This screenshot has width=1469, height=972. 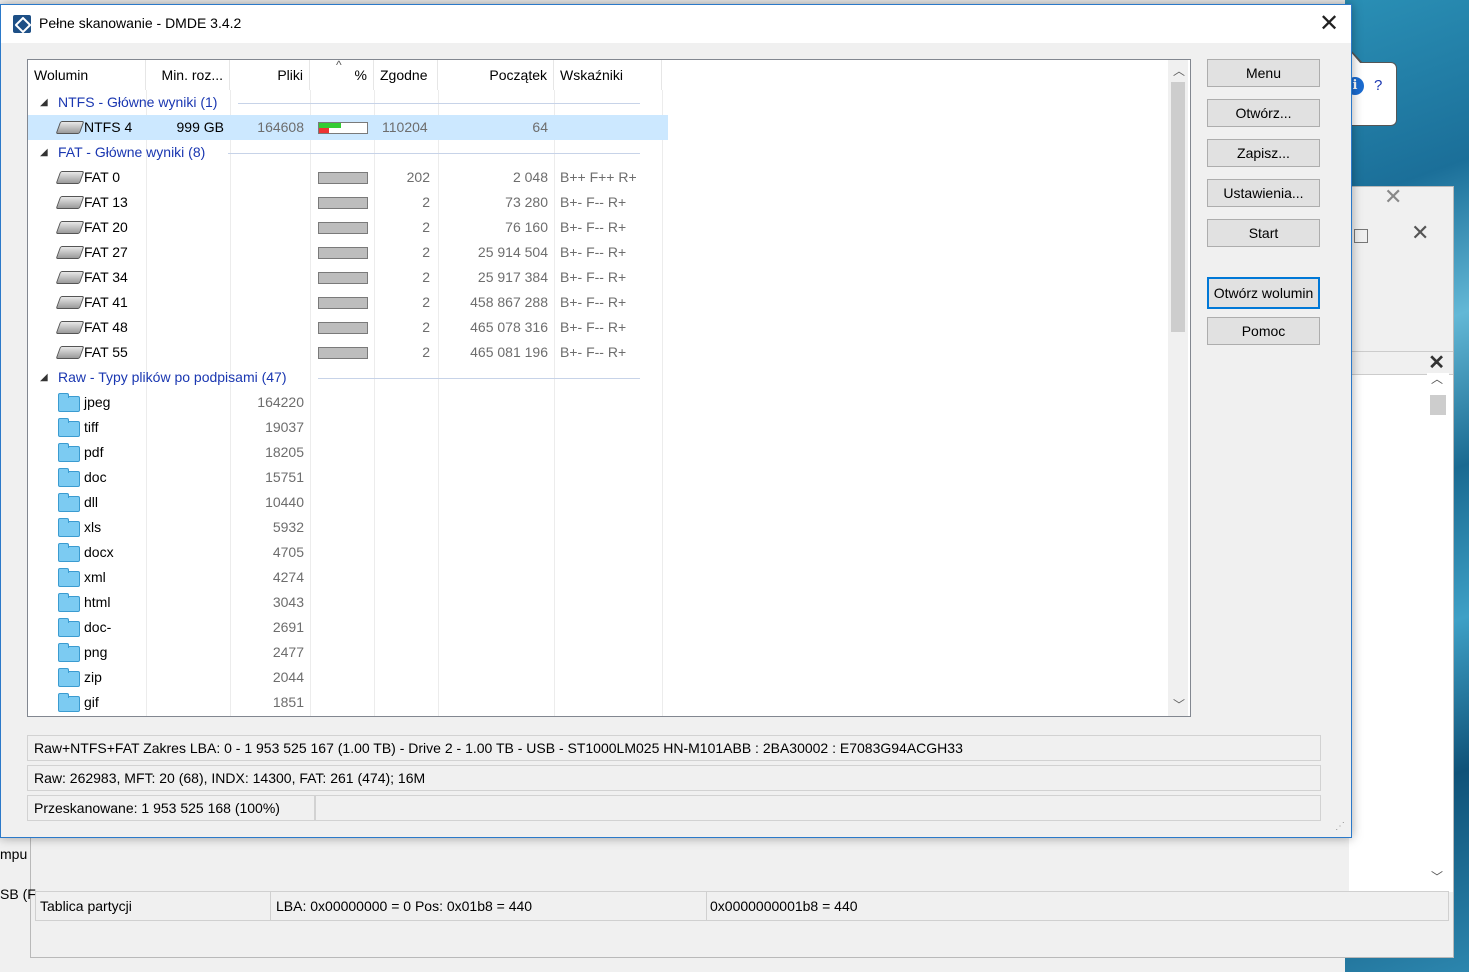 What do you see at coordinates (348, 602) in the screenshot?
I see `table-row: html 3043` at bounding box center [348, 602].